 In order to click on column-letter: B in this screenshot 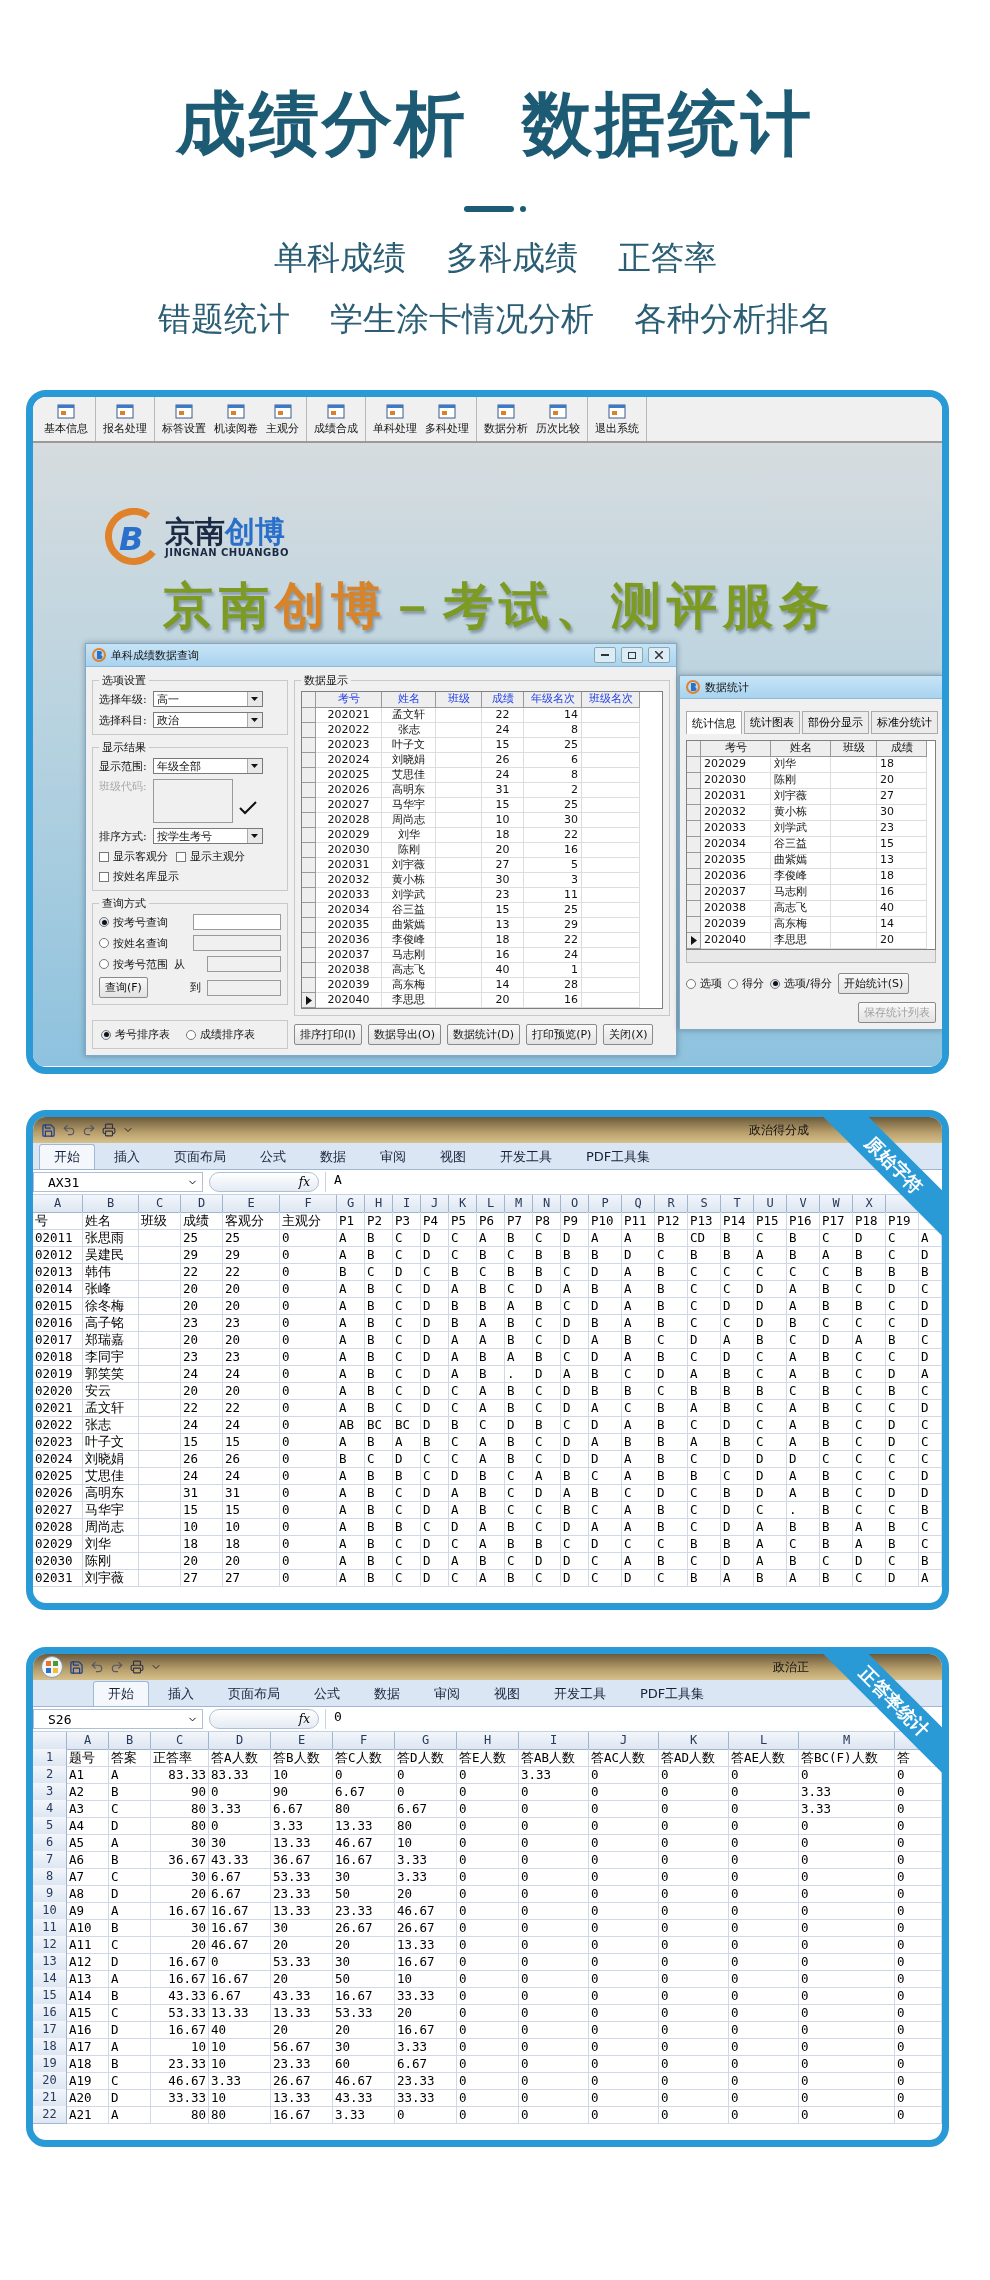, I will do `click(130, 1741)`.